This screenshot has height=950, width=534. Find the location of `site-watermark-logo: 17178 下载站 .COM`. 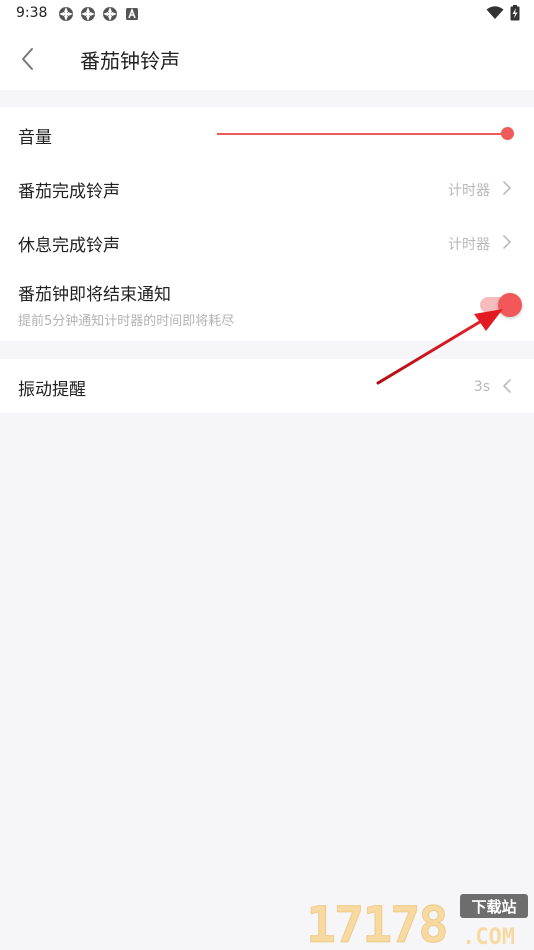

site-watermark-logo: 17178 下载站 .COM is located at coordinates (417, 921).